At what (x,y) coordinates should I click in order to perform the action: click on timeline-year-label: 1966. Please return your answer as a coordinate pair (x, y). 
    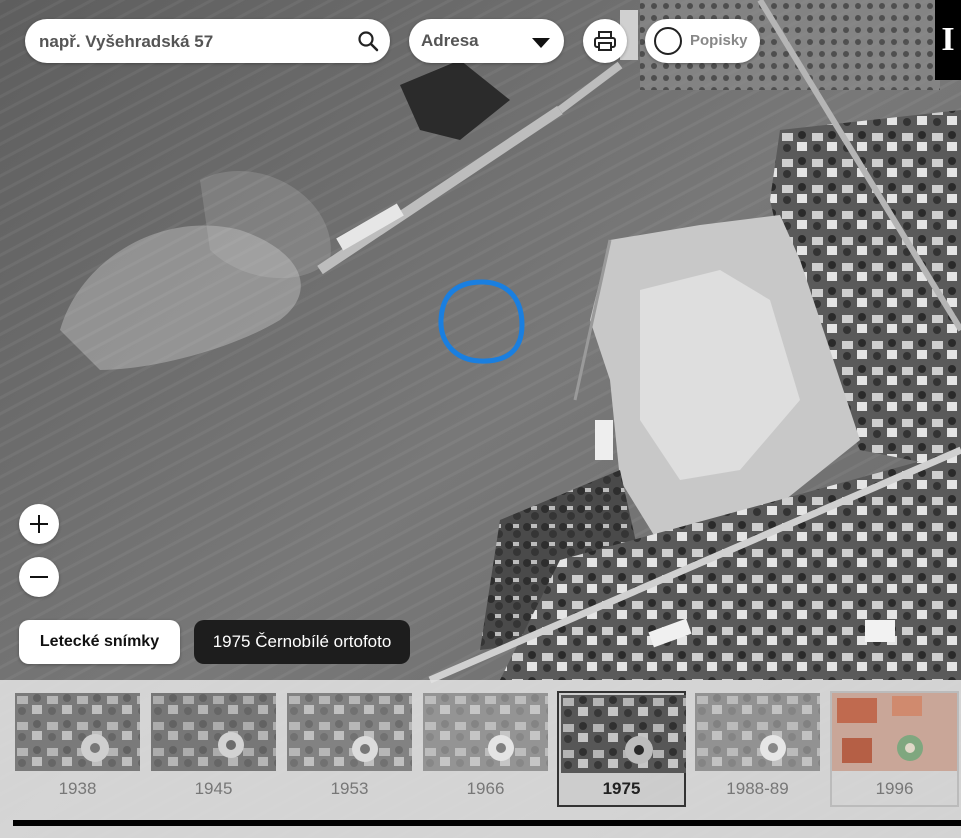
    Looking at the image, I should click on (485, 788).